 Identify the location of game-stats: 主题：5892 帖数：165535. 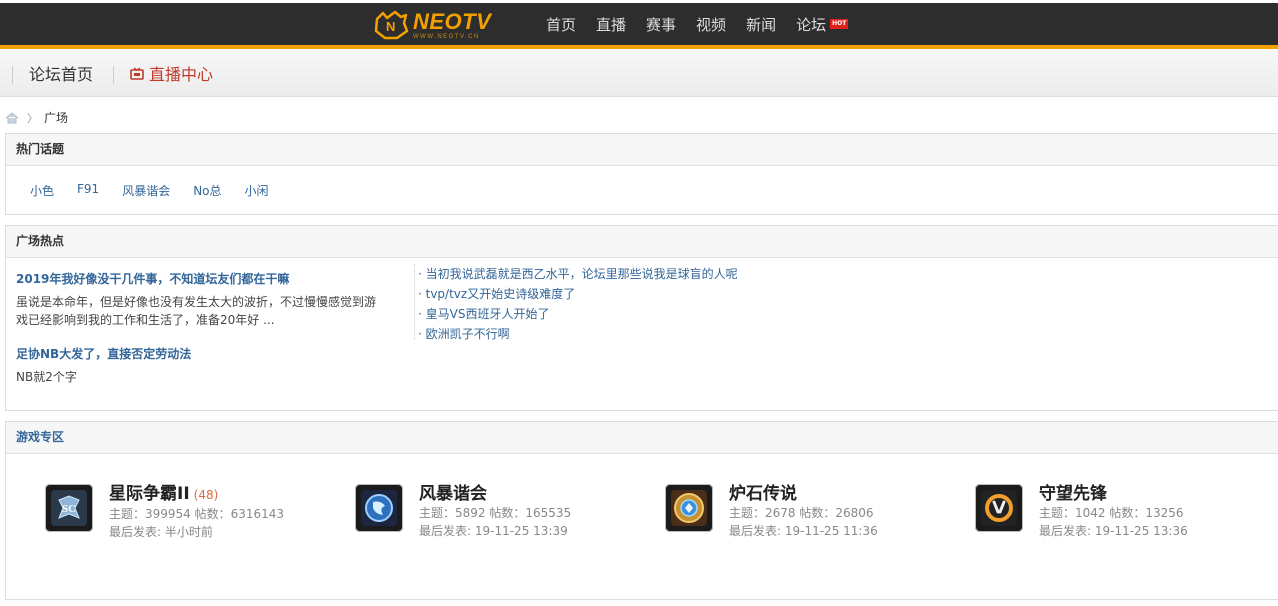
(495, 513).